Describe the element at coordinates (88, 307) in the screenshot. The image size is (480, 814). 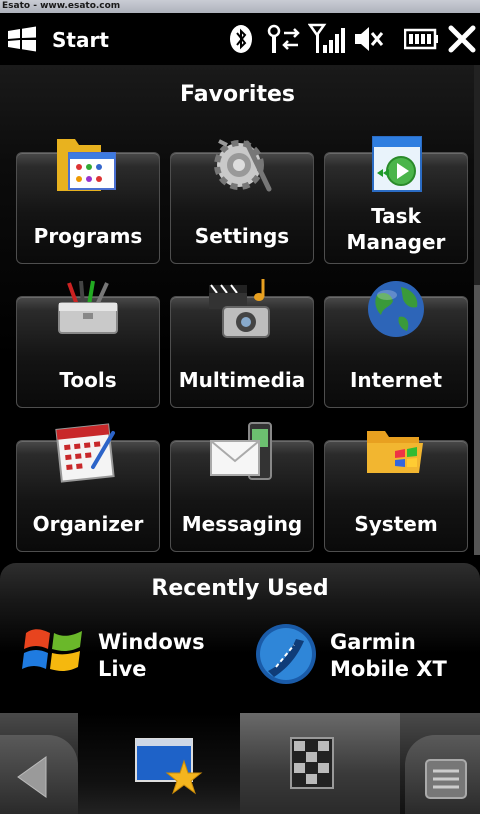
I see `tools-icon` at that location.